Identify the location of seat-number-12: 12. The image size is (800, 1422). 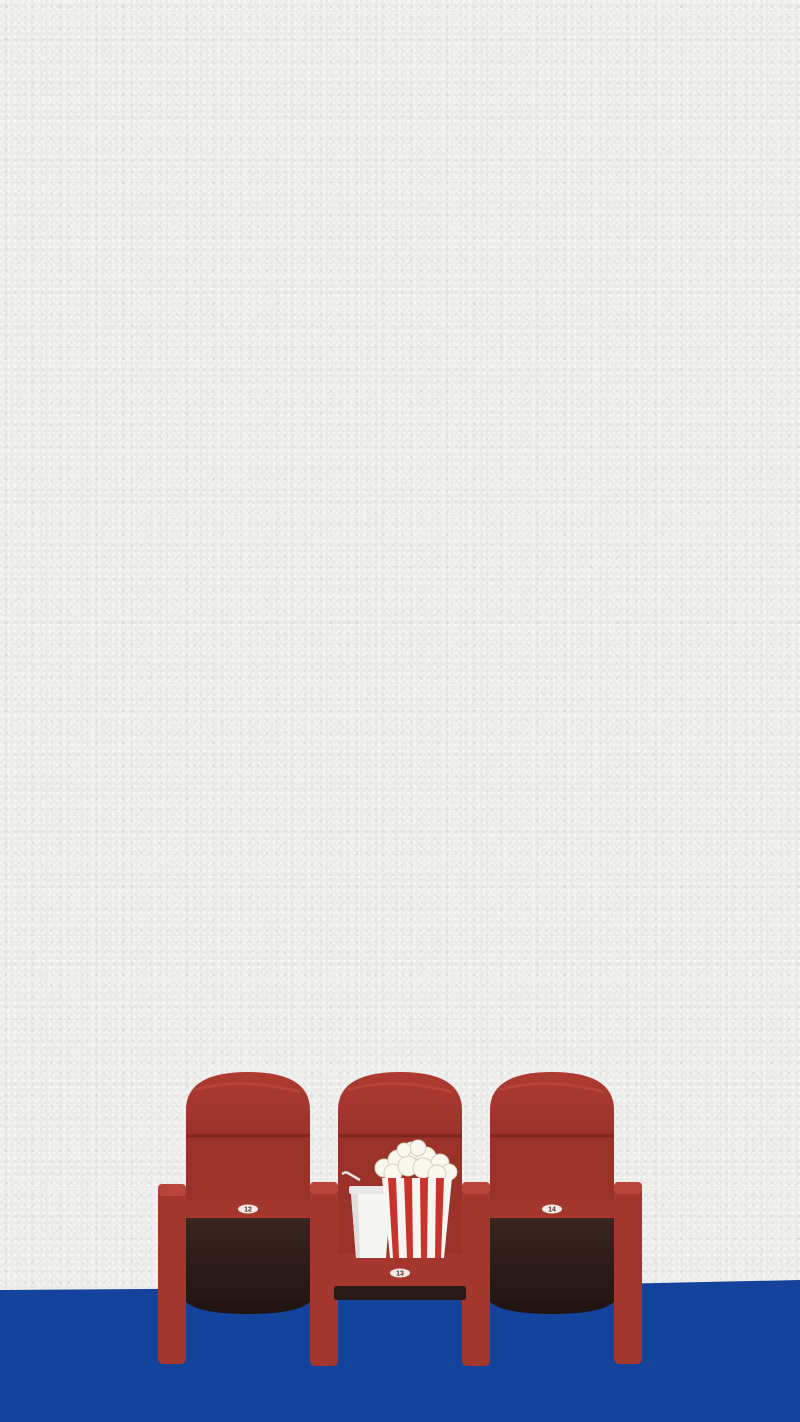
(248, 1210).